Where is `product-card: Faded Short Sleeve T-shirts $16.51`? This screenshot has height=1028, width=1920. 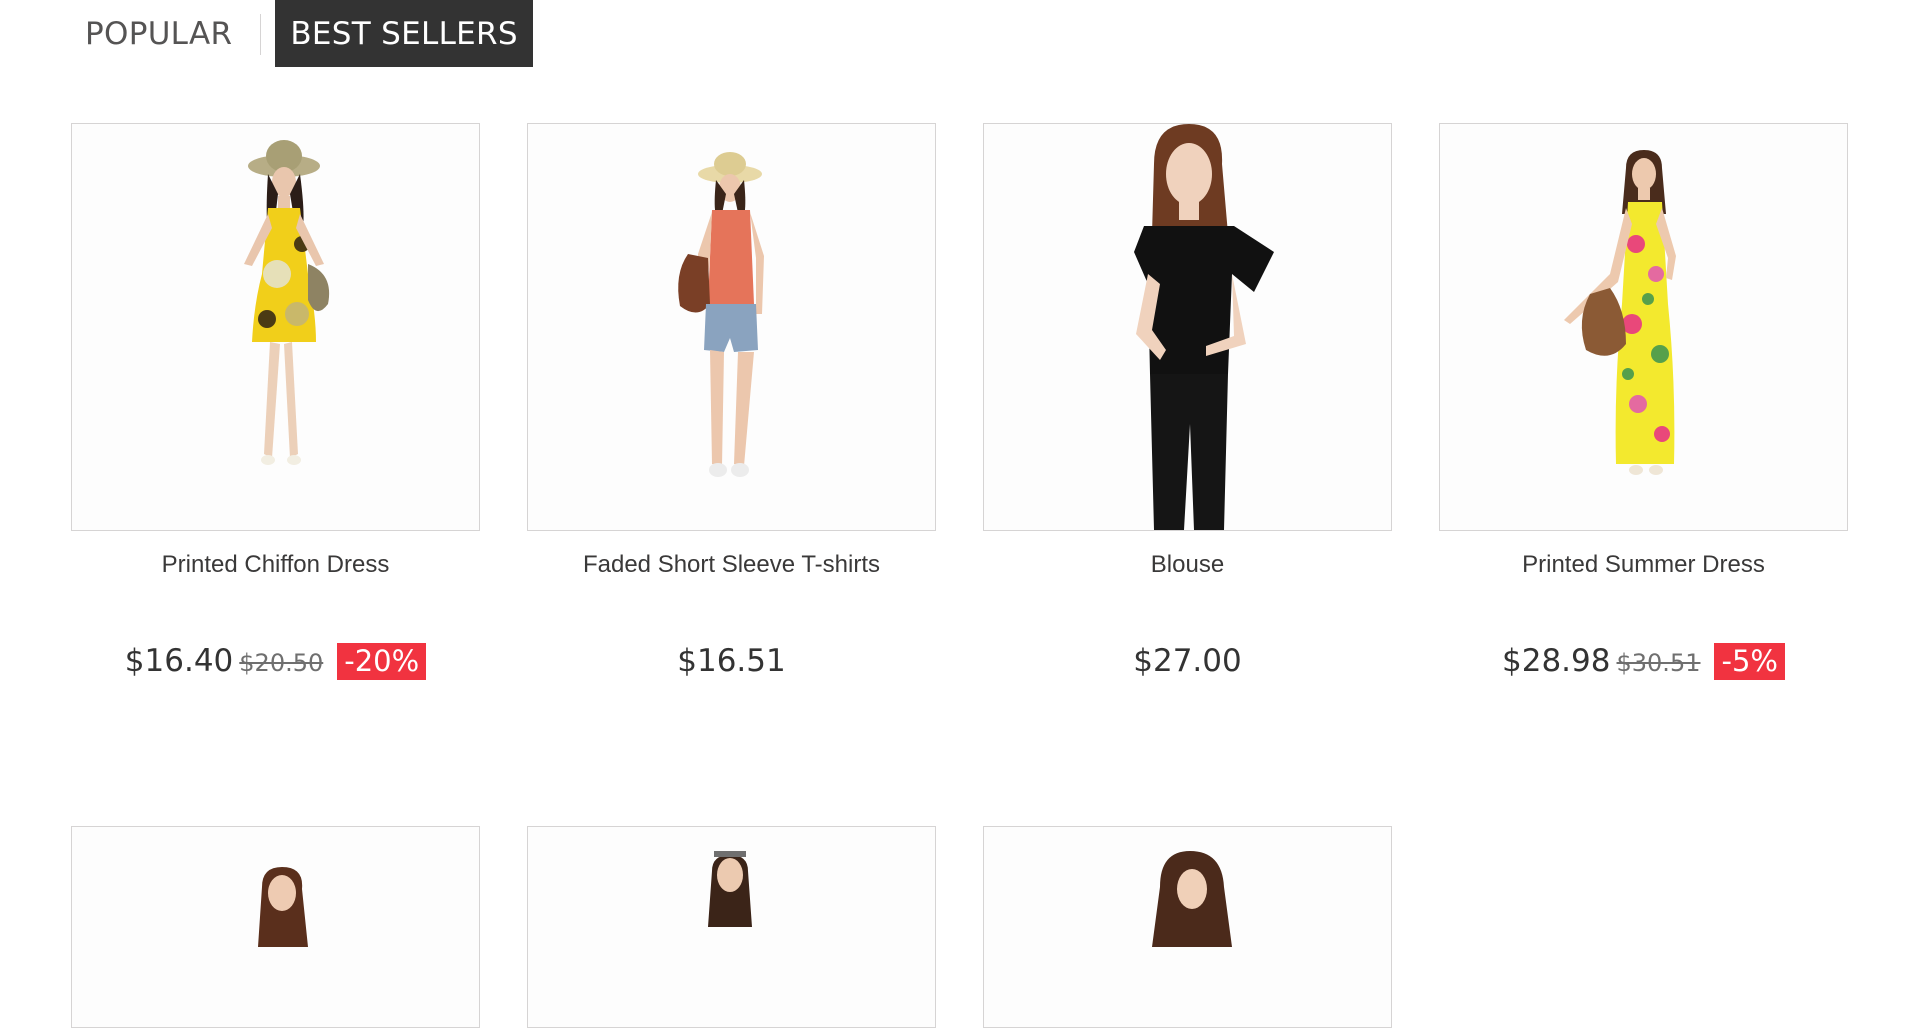 product-card: Faded Short Sleeve T-shirts $16.51 is located at coordinates (731, 401).